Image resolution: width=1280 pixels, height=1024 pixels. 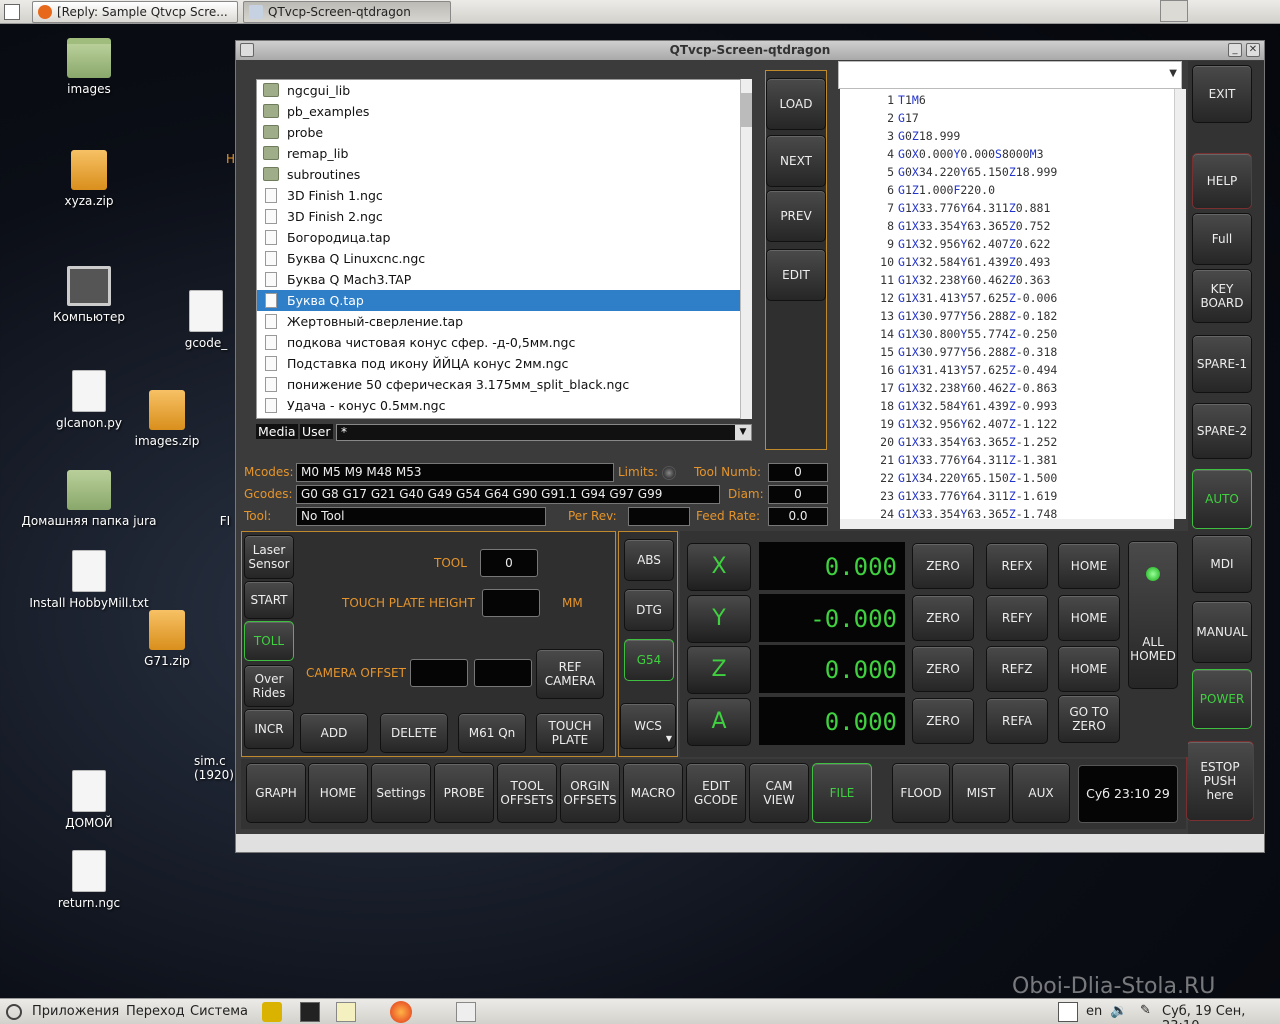 I want to click on ref-camera-button: REF CAMERA, so click(x=570, y=674).